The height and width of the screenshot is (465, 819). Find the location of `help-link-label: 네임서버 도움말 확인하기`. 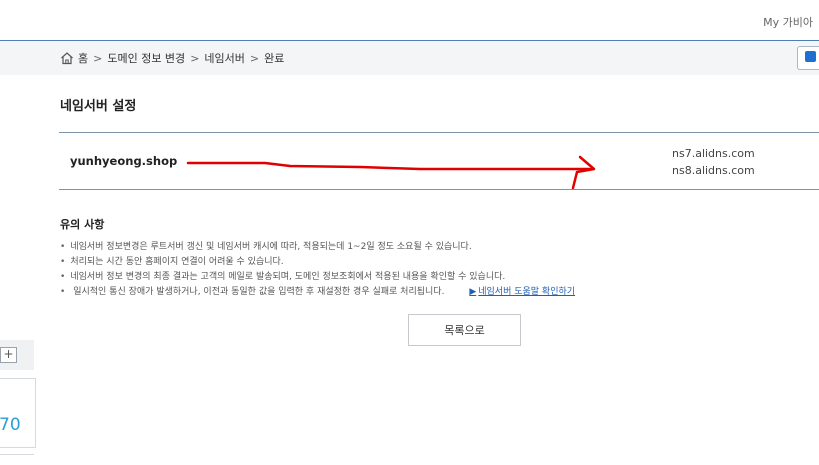

help-link-label: 네임서버 도움말 확인하기 is located at coordinates (527, 292).